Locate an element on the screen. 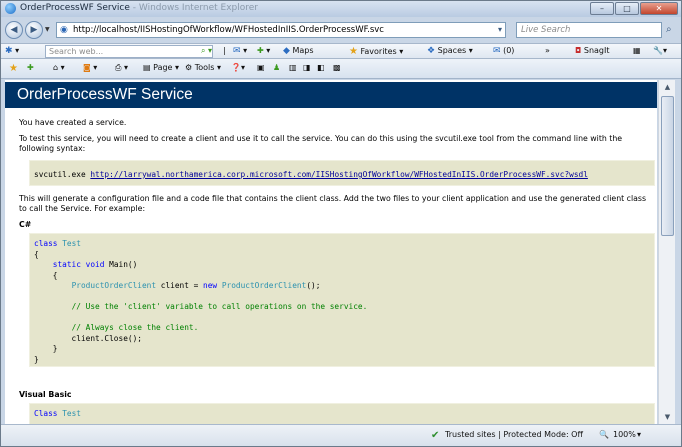 The height and width of the screenshot is (447, 682). back-button: ◀ is located at coordinates (14, 30).